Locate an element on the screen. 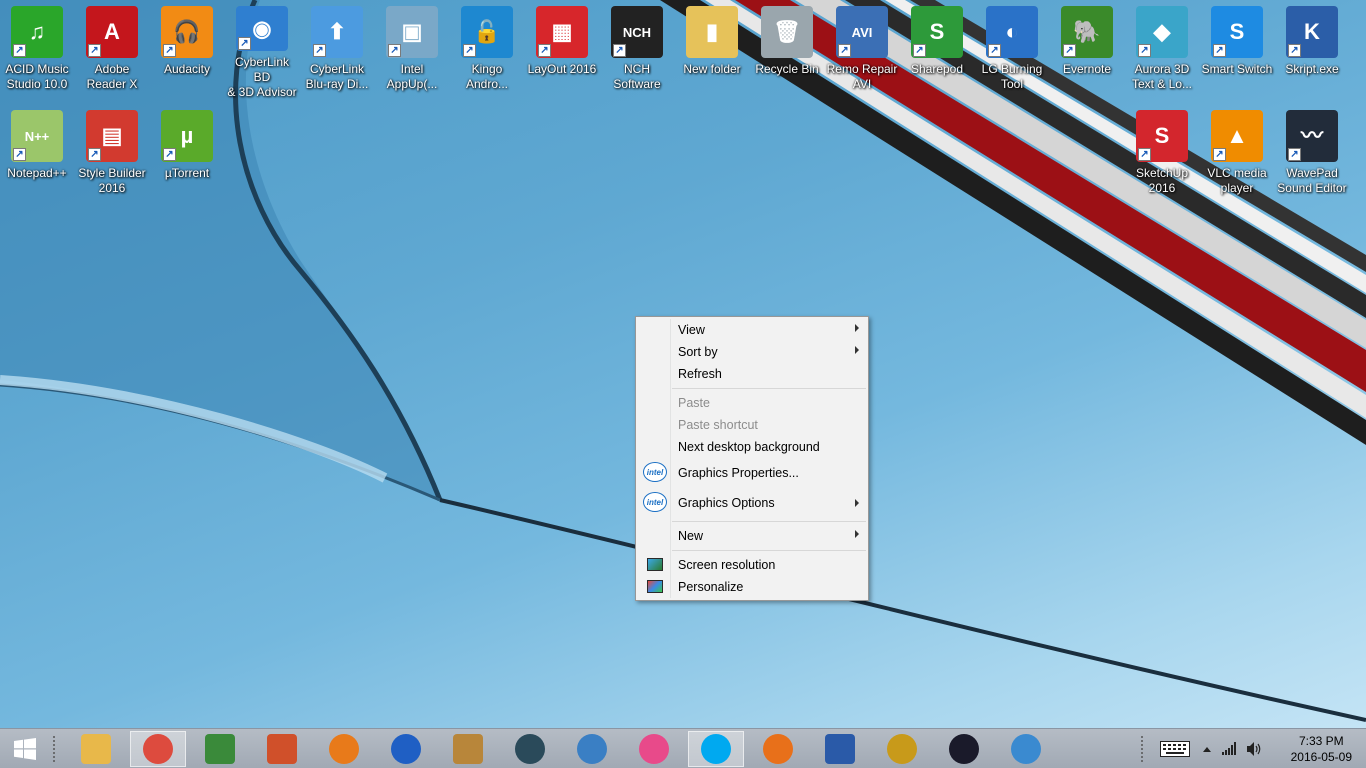  menu-item-label: Personalize is located at coordinates (711, 587).